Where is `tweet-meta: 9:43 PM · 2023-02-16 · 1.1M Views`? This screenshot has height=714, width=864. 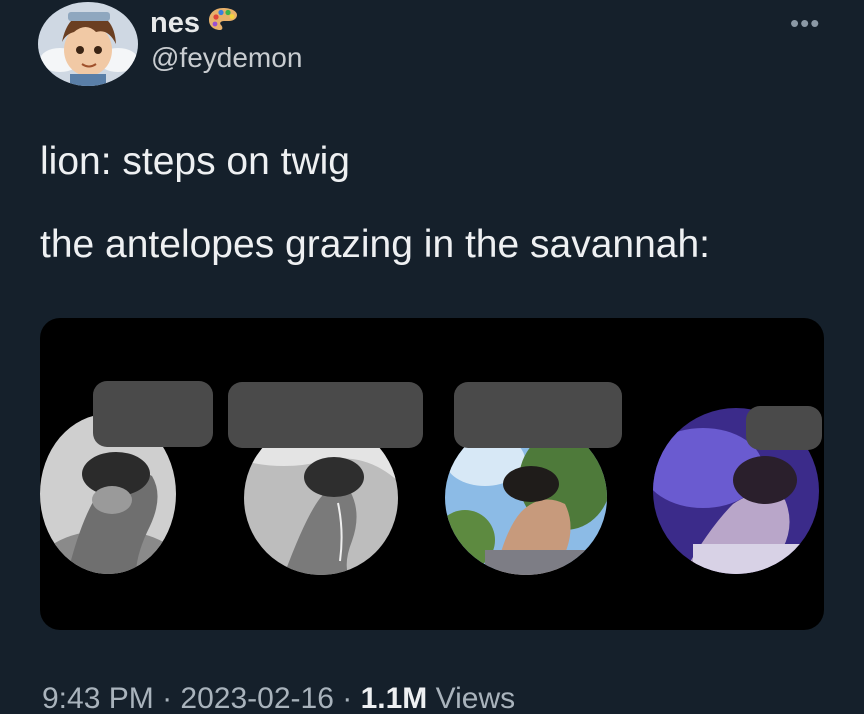
tweet-meta: 9:43 PM · 2023-02-16 · 1.1M Views is located at coordinates (278, 698).